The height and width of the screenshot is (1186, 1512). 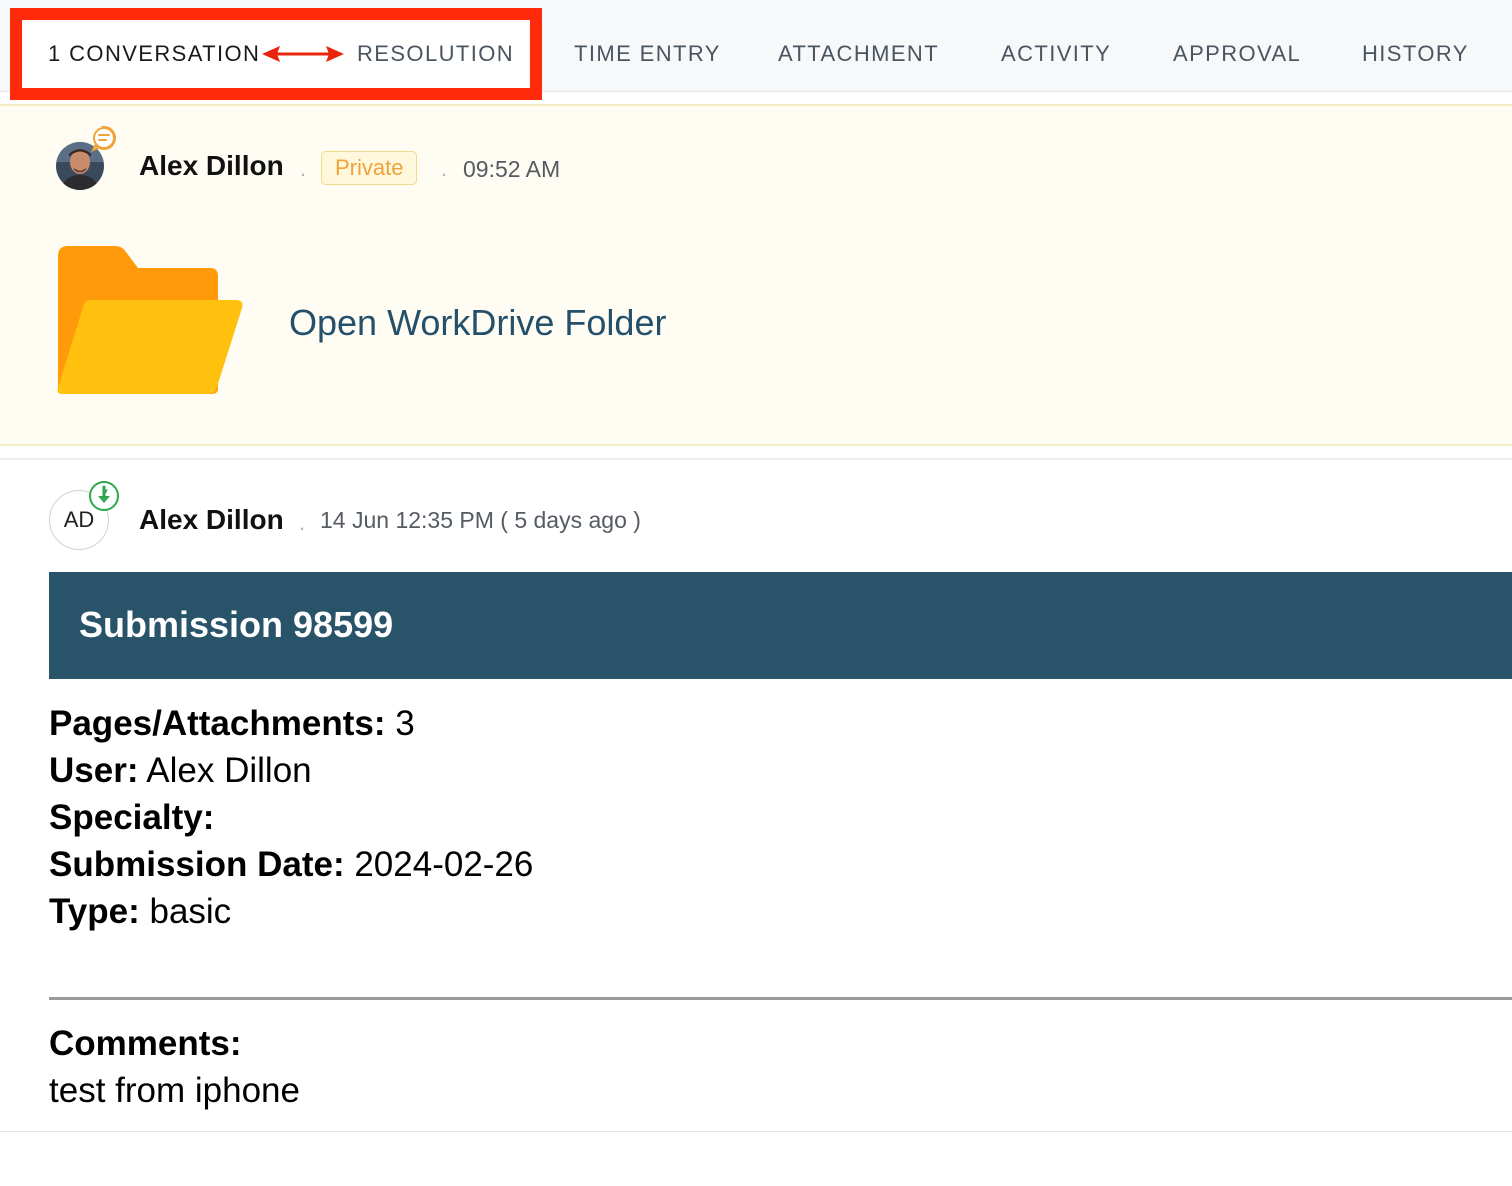 I want to click on tab-attachment: ATTACHMENT, so click(x=858, y=54).